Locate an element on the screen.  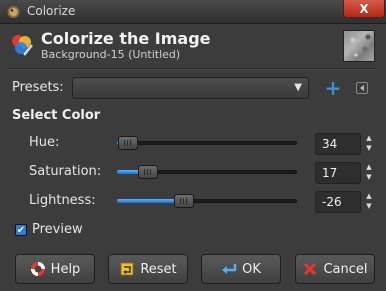
hue-slider-handle is located at coordinates (128, 143).